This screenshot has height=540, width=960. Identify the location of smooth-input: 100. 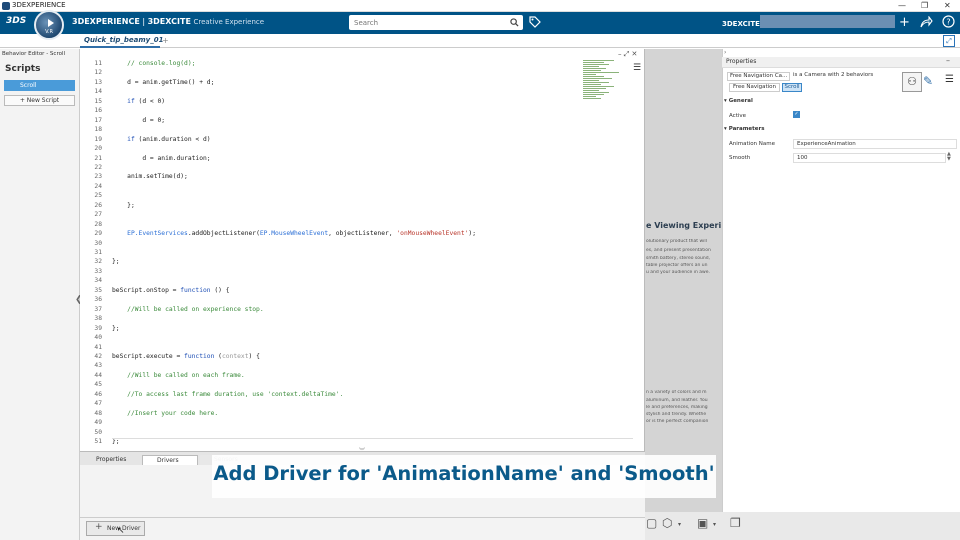
(869, 158).